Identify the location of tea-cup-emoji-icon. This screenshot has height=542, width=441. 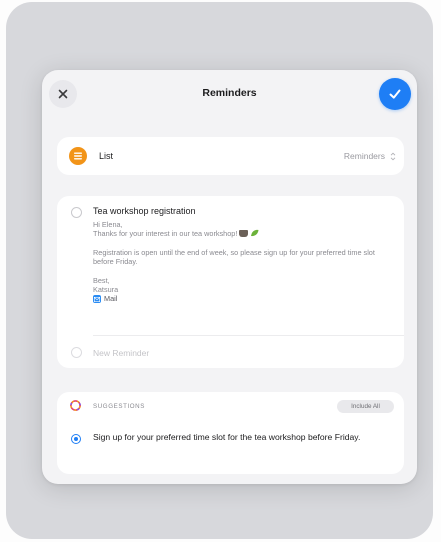
(244, 234).